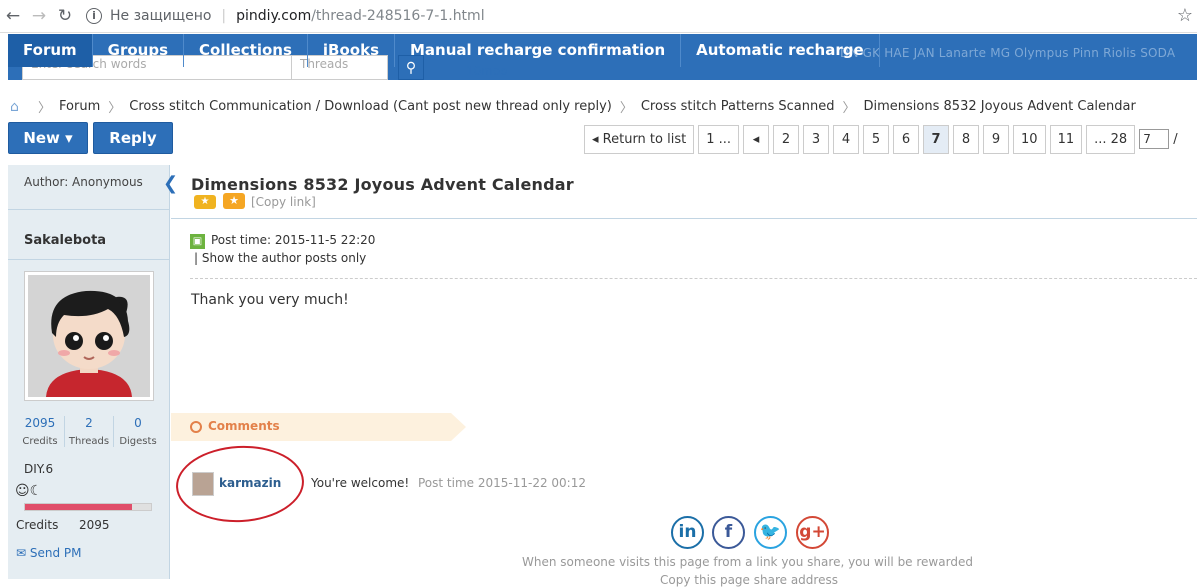  What do you see at coordinates (398, 16) in the screenshot?
I see `url-path: /thread-248516-7-1.html` at bounding box center [398, 16].